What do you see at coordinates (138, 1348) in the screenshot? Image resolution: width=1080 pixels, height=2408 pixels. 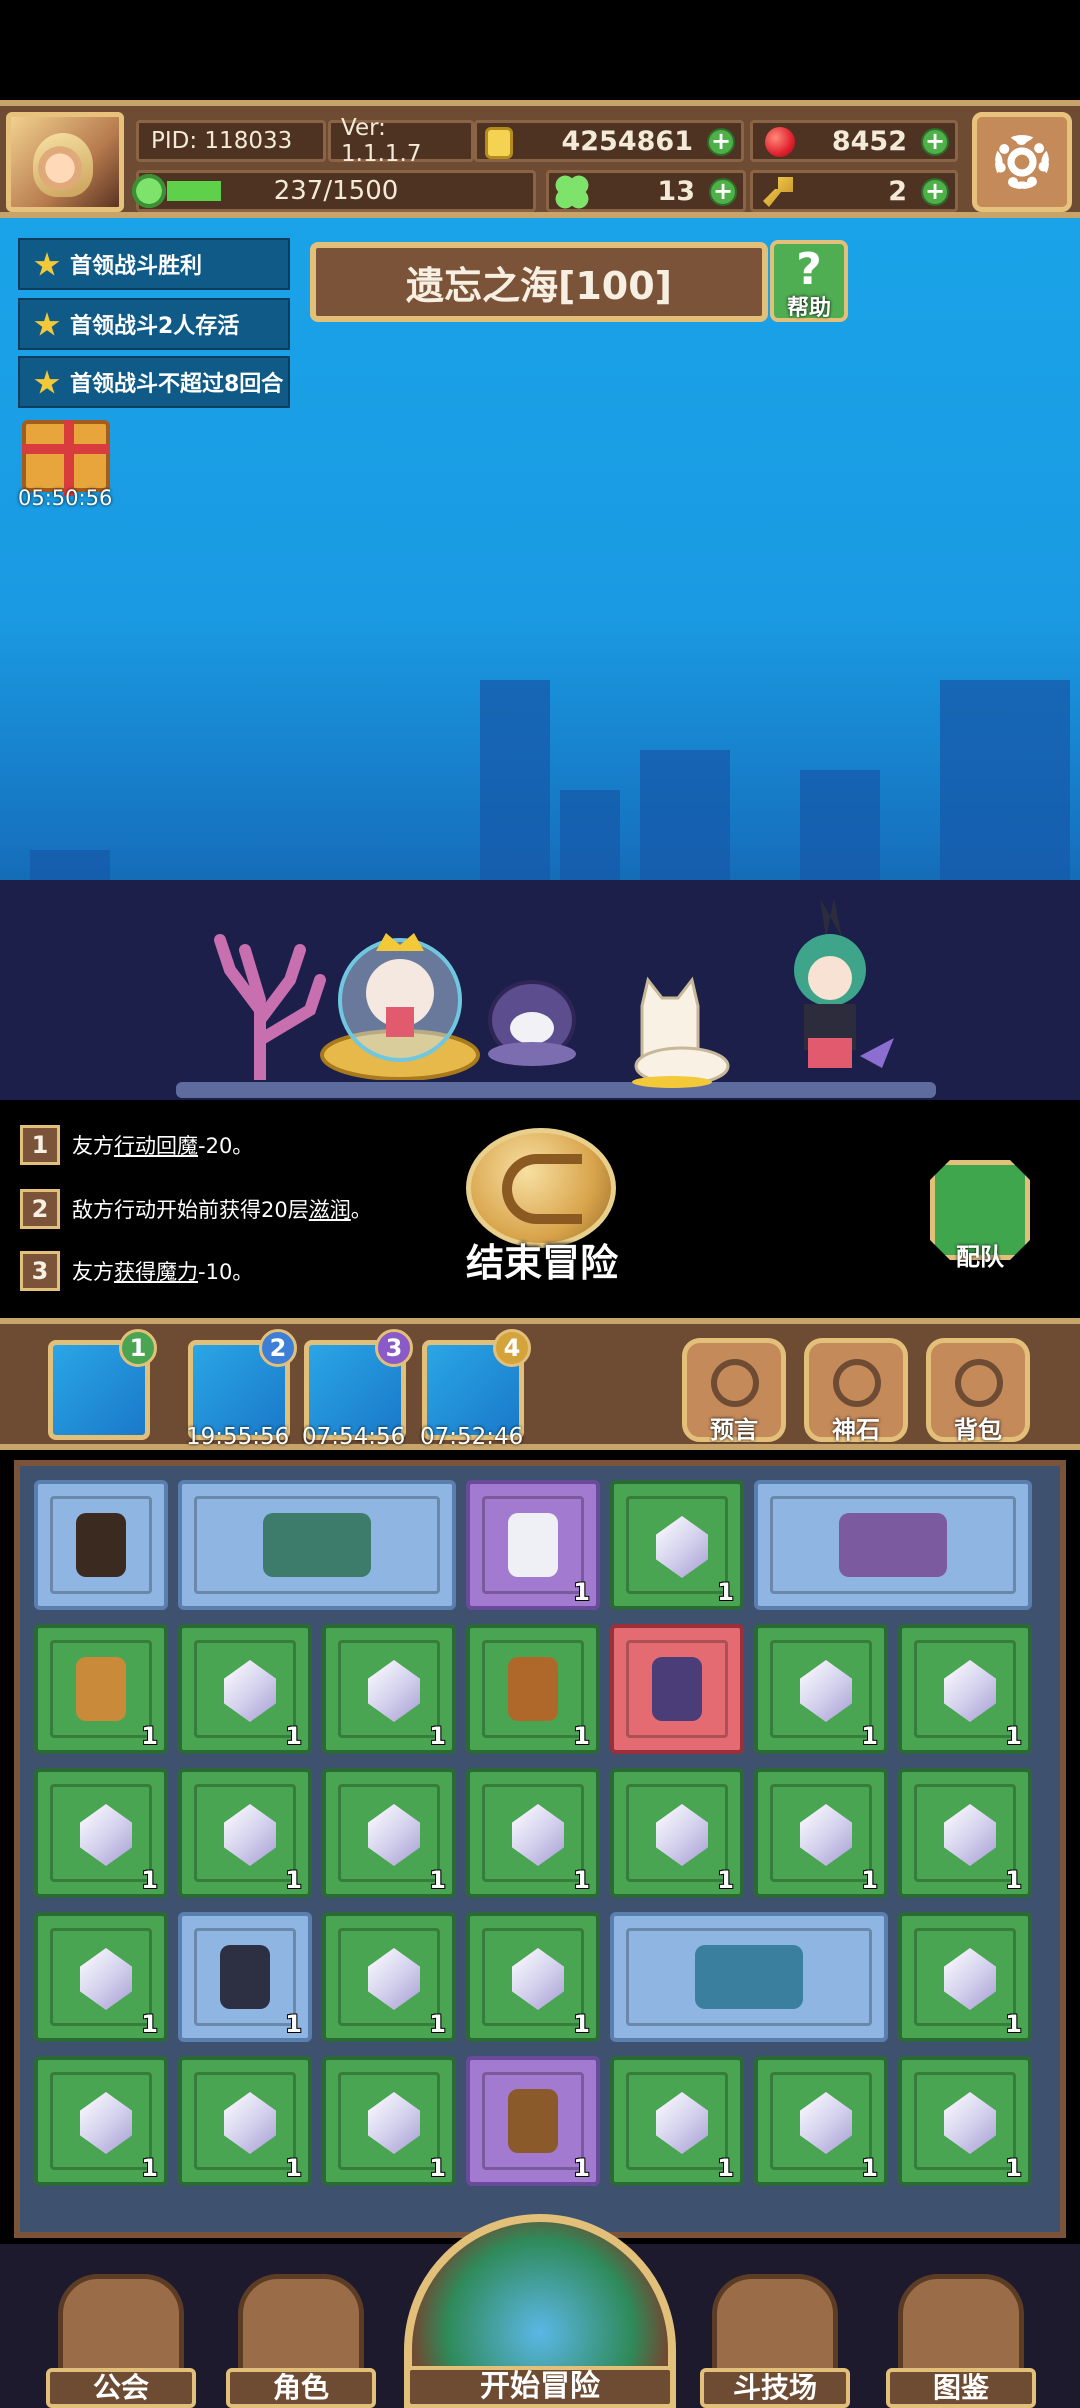 I see `slot-number-badge: 1` at bounding box center [138, 1348].